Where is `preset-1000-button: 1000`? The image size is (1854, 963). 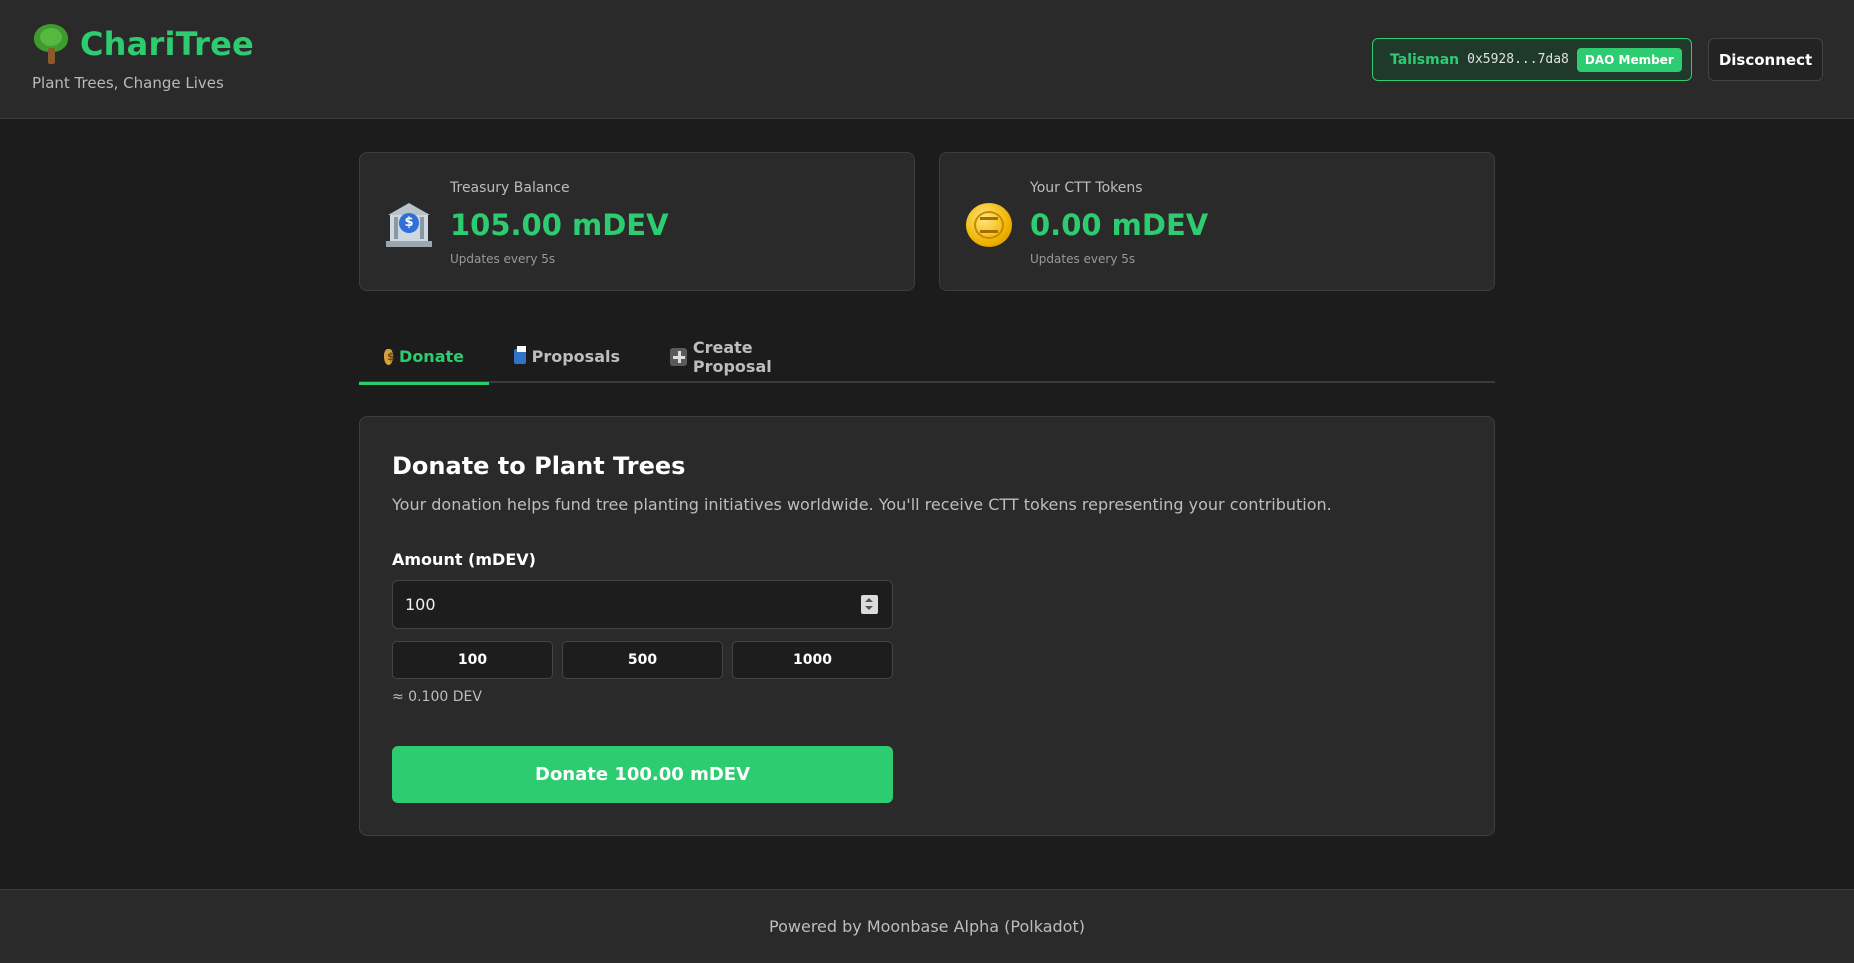 preset-1000-button: 1000 is located at coordinates (812, 660).